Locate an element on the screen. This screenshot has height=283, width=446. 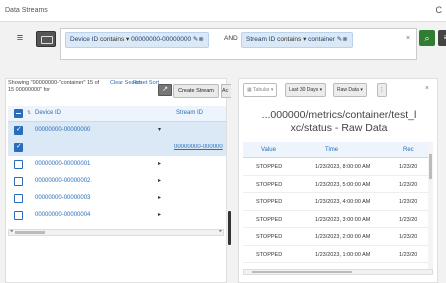
table-row: STOPPED 1/23/2023, 3:00:00 AM 1/23/20 is located at coordinates (338, 219).